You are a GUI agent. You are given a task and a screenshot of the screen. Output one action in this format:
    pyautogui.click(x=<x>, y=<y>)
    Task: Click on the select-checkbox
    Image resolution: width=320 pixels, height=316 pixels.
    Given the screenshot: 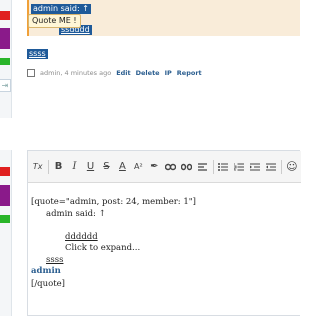 What is the action you would take?
    pyautogui.click(x=31, y=73)
    